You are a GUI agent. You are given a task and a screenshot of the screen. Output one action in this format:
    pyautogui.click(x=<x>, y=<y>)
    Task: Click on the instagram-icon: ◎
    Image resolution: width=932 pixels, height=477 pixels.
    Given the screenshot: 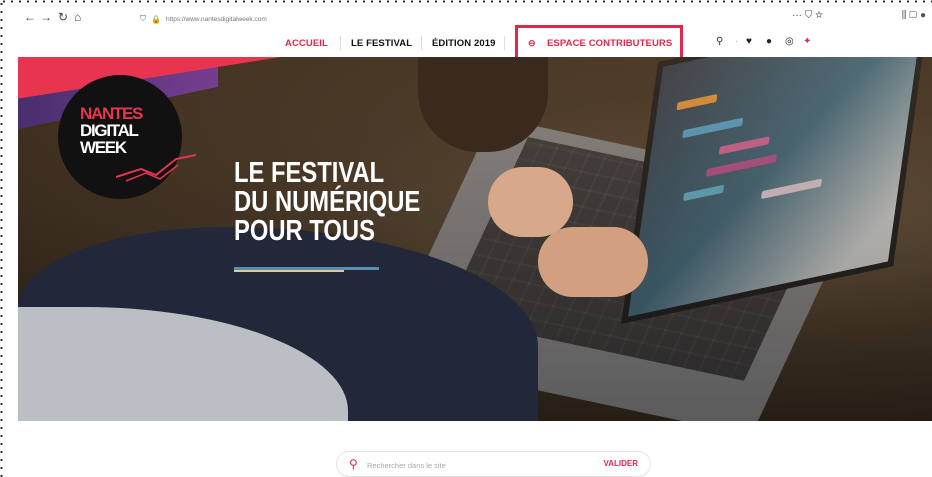 What is the action you would take?
    pyautogui.click(x=789, y=42)
    